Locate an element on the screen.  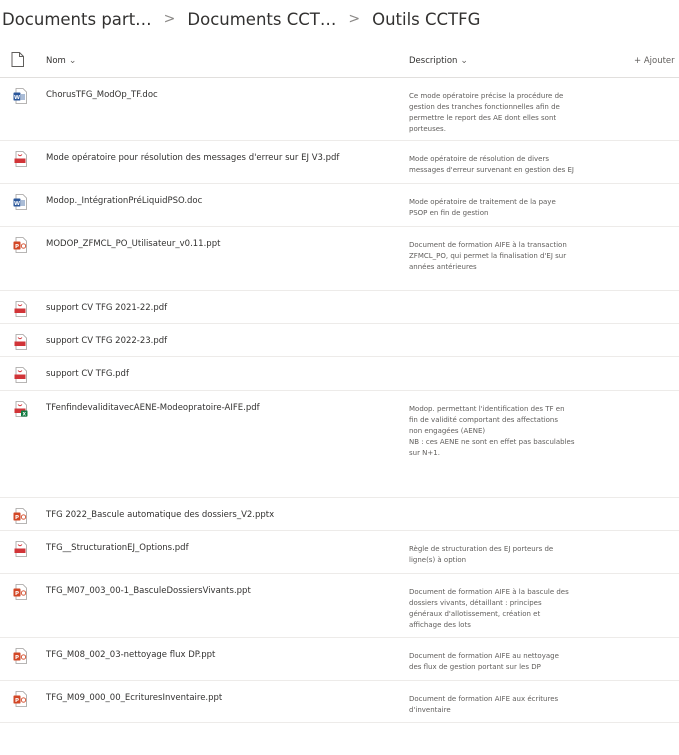
table-row: support CV TFG 2022-23.pdf is located at coordinates (339, 340).